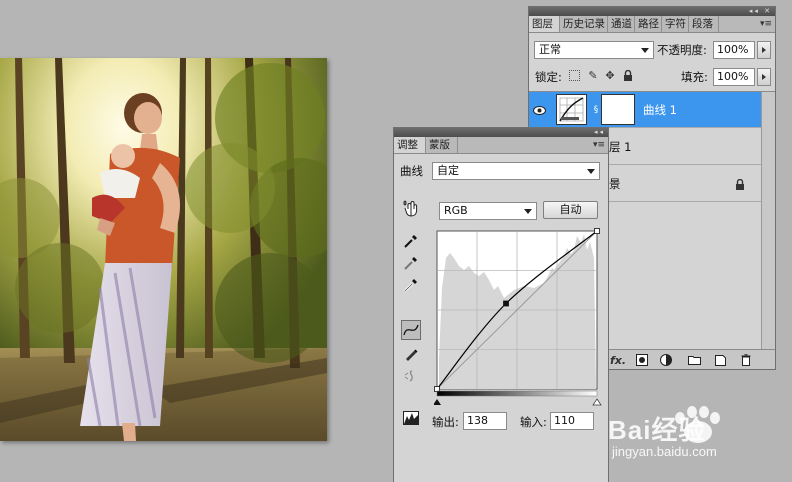  Describe the element at coordinates (442, 145) in the screenshot. I see `tab-masks: 蒙版` at that location.